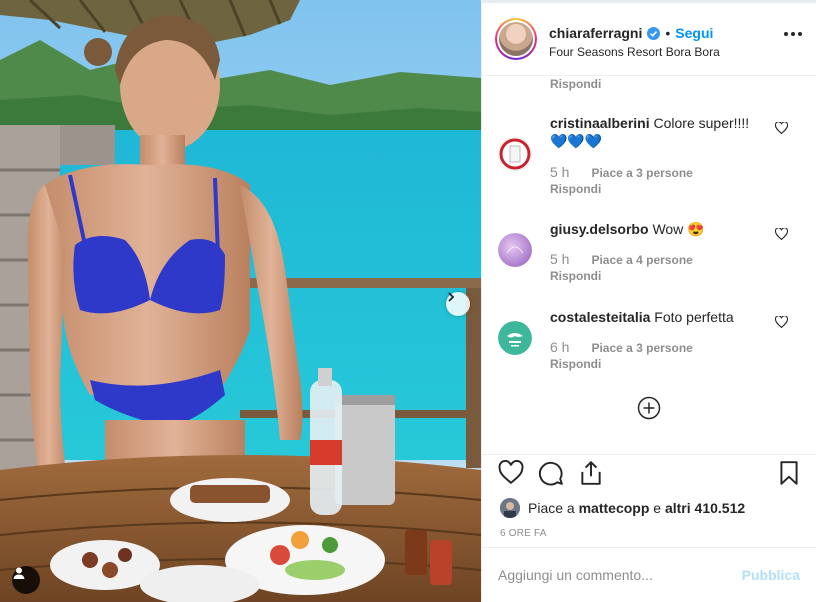 The height and width of the screenshot is (602, 816). I want to click on load-more-comments-icon, so click(649, 408).